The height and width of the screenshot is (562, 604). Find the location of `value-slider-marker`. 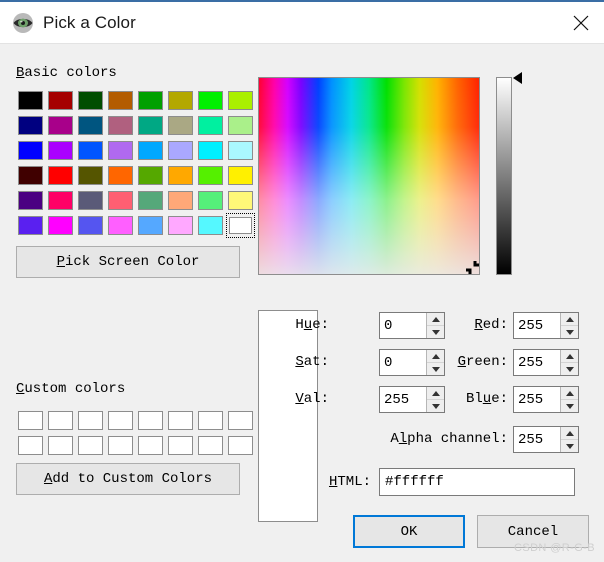

value-slider-marker is located at coordinates (517, 78).